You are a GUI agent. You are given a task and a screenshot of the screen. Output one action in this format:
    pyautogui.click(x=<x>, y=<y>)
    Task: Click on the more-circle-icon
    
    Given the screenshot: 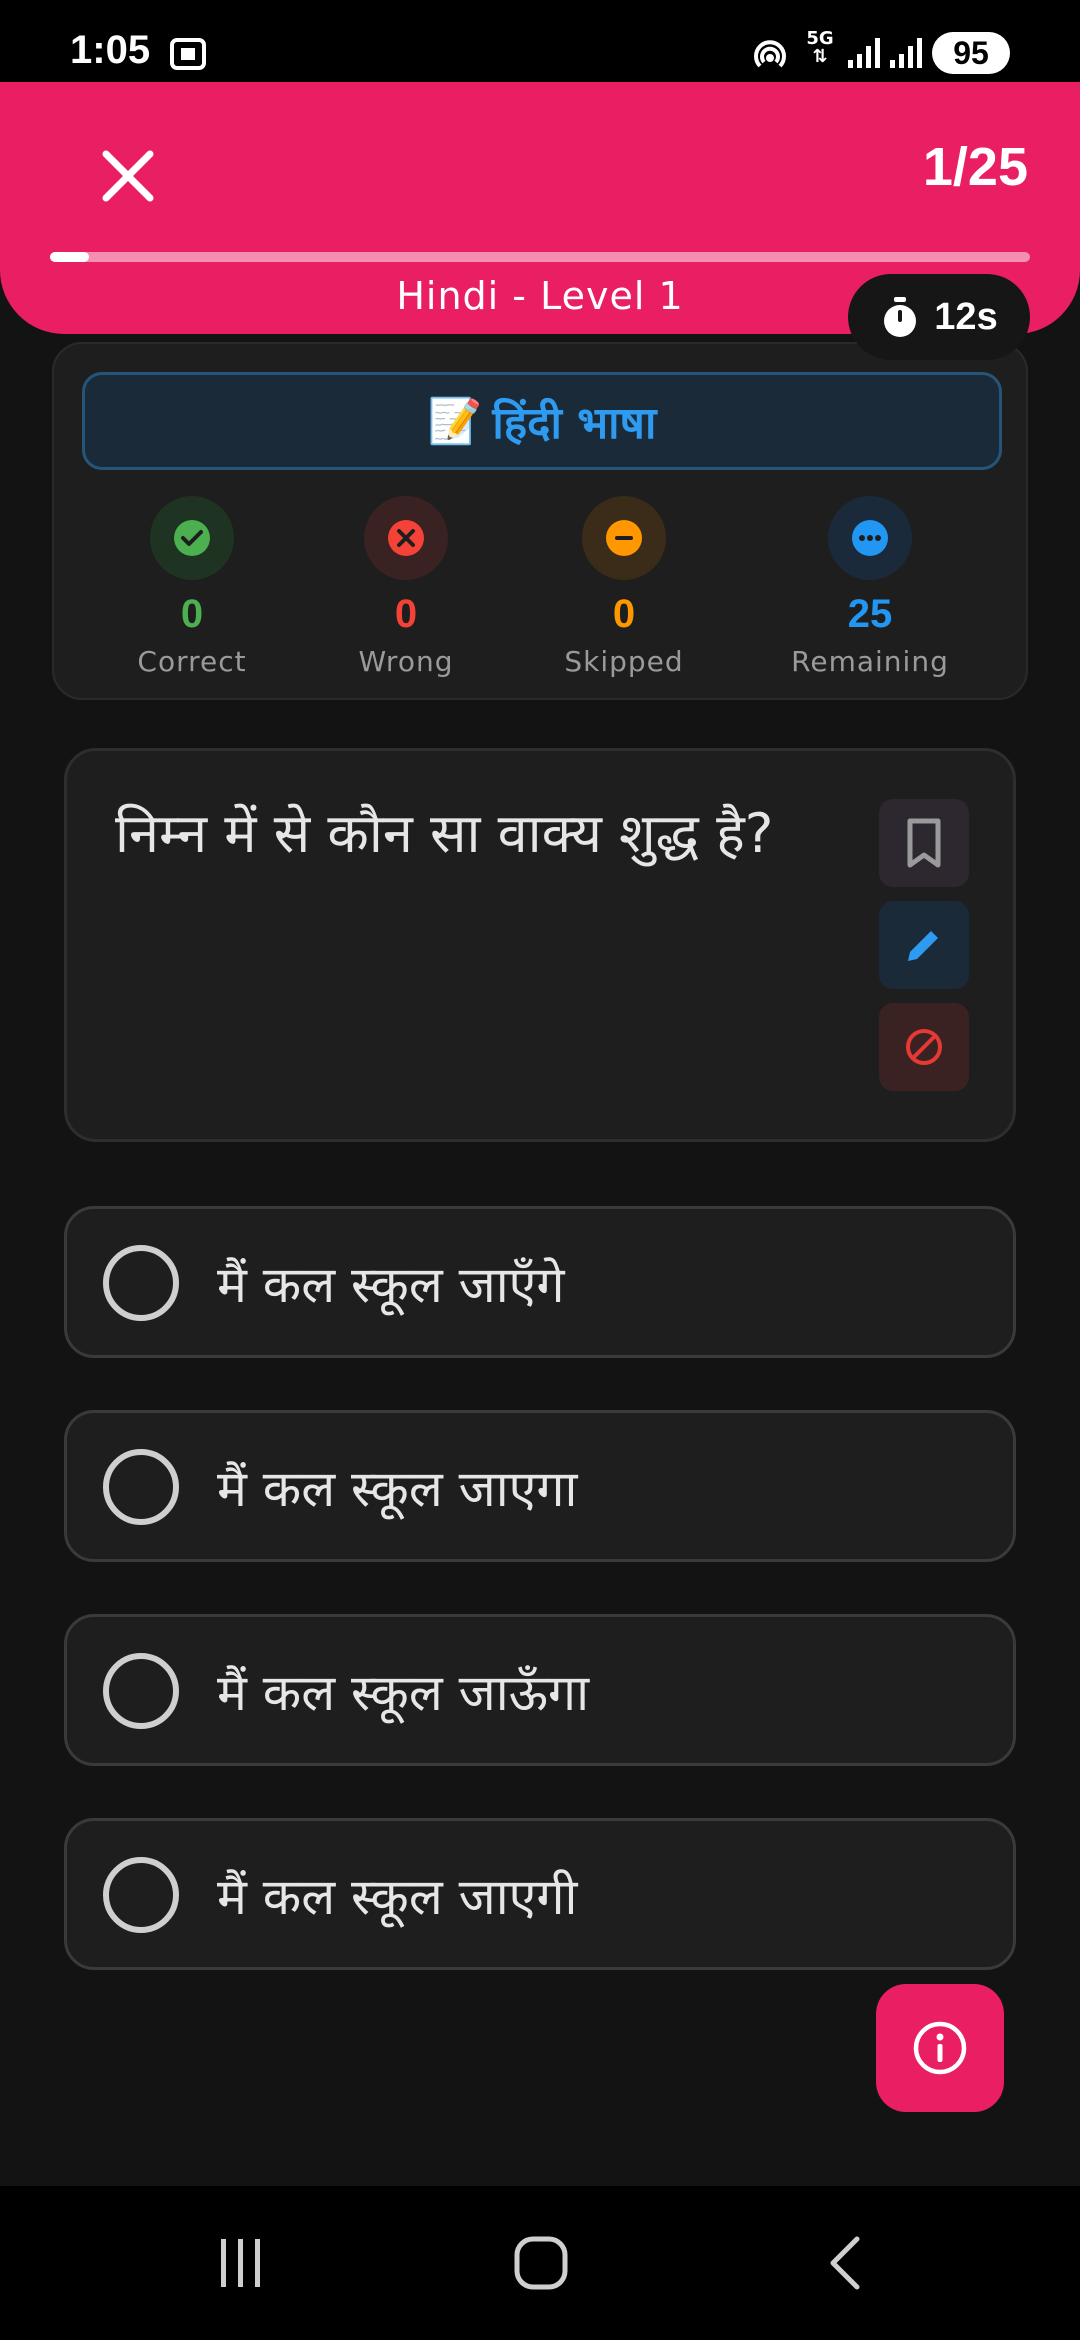 What is the action you would take?
    pyautogui.click(x=870, y=538)
    